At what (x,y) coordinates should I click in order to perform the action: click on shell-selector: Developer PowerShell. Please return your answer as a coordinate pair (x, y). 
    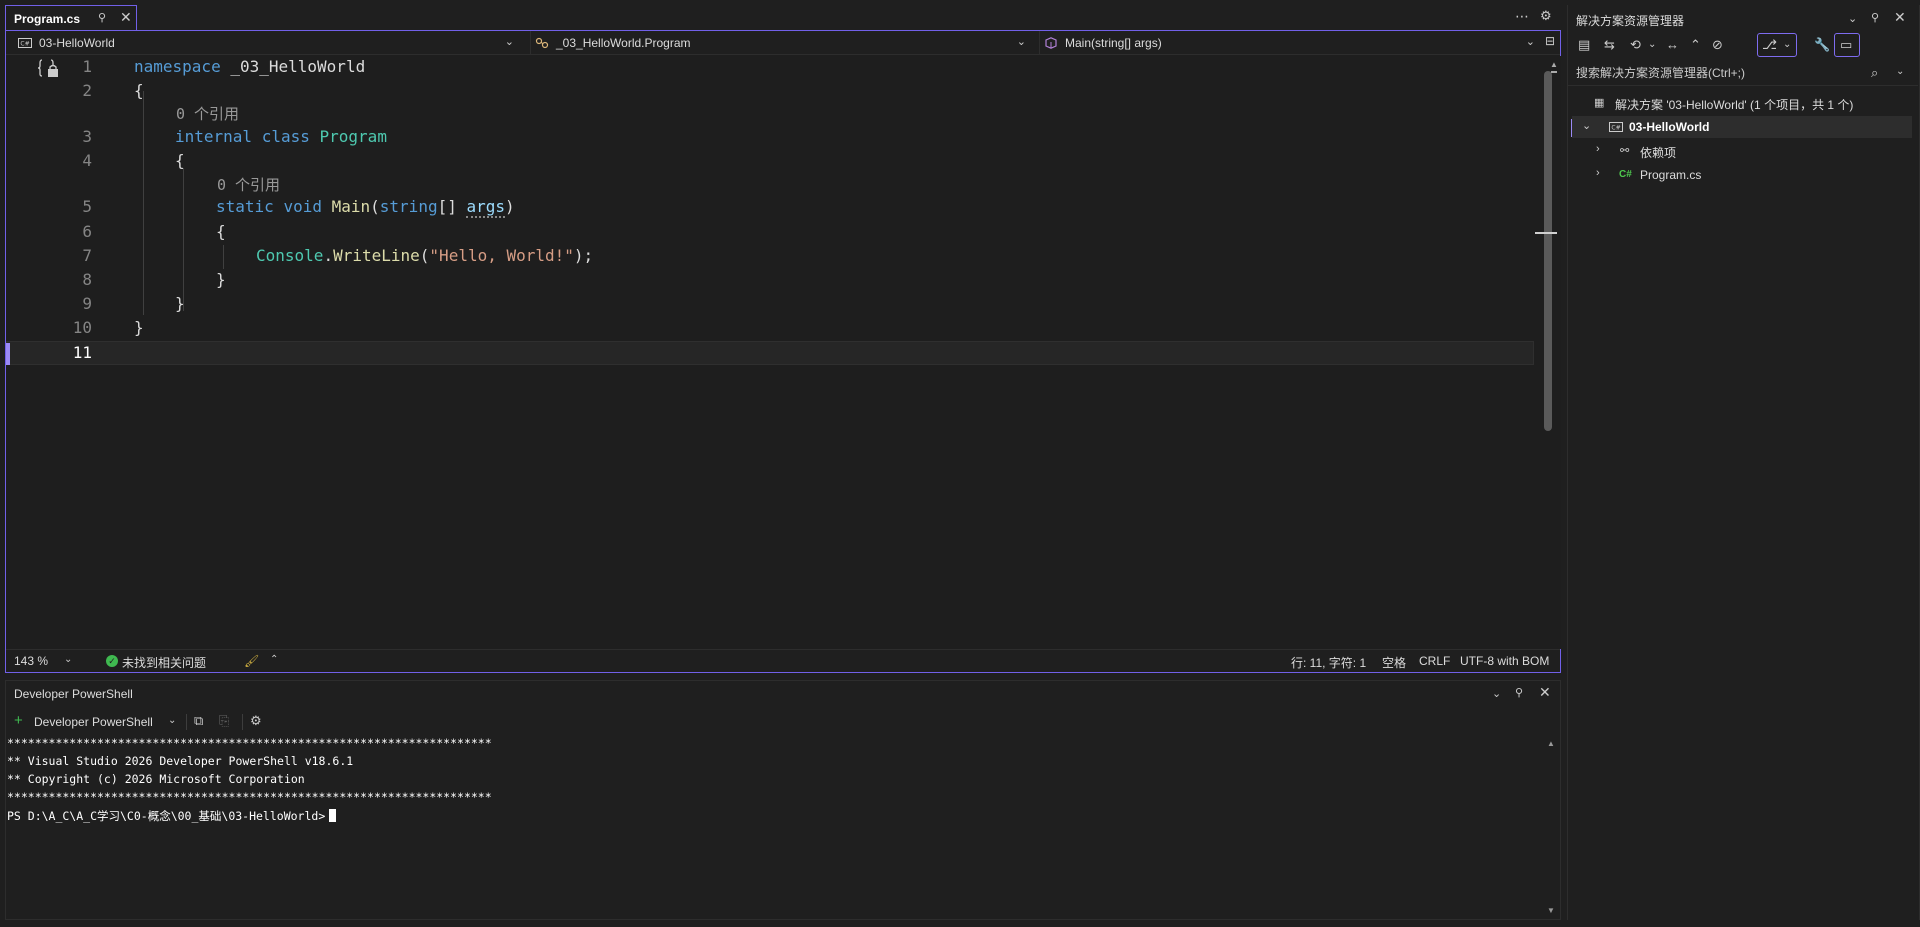
    Looking at the image, I should click on (93, 722).